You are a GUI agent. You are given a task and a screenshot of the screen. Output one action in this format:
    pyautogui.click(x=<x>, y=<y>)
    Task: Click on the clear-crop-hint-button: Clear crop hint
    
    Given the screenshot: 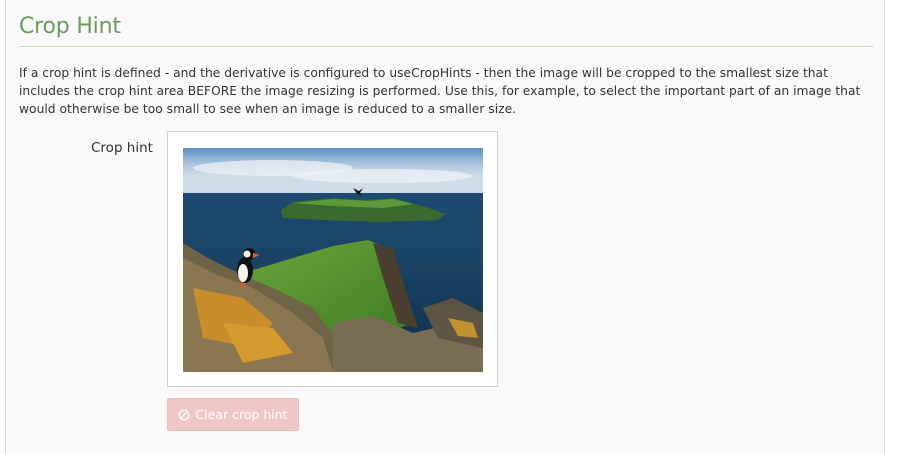 What is the action you would take?
    pyautogui.click(x=233, y=414)
    